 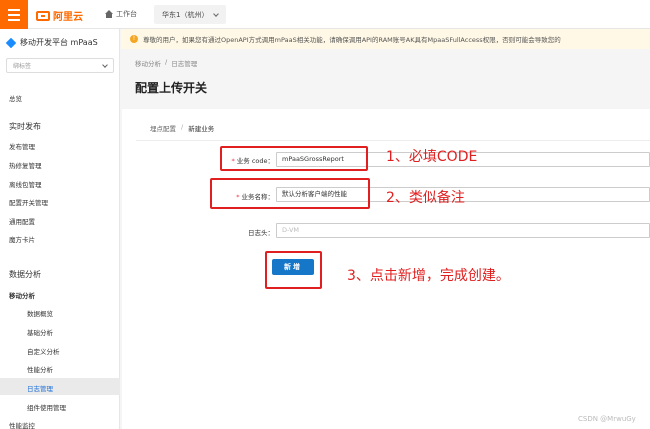 I want to click on sidebar-item-offline-package: 离线包管理, so click(x=25, y=184).